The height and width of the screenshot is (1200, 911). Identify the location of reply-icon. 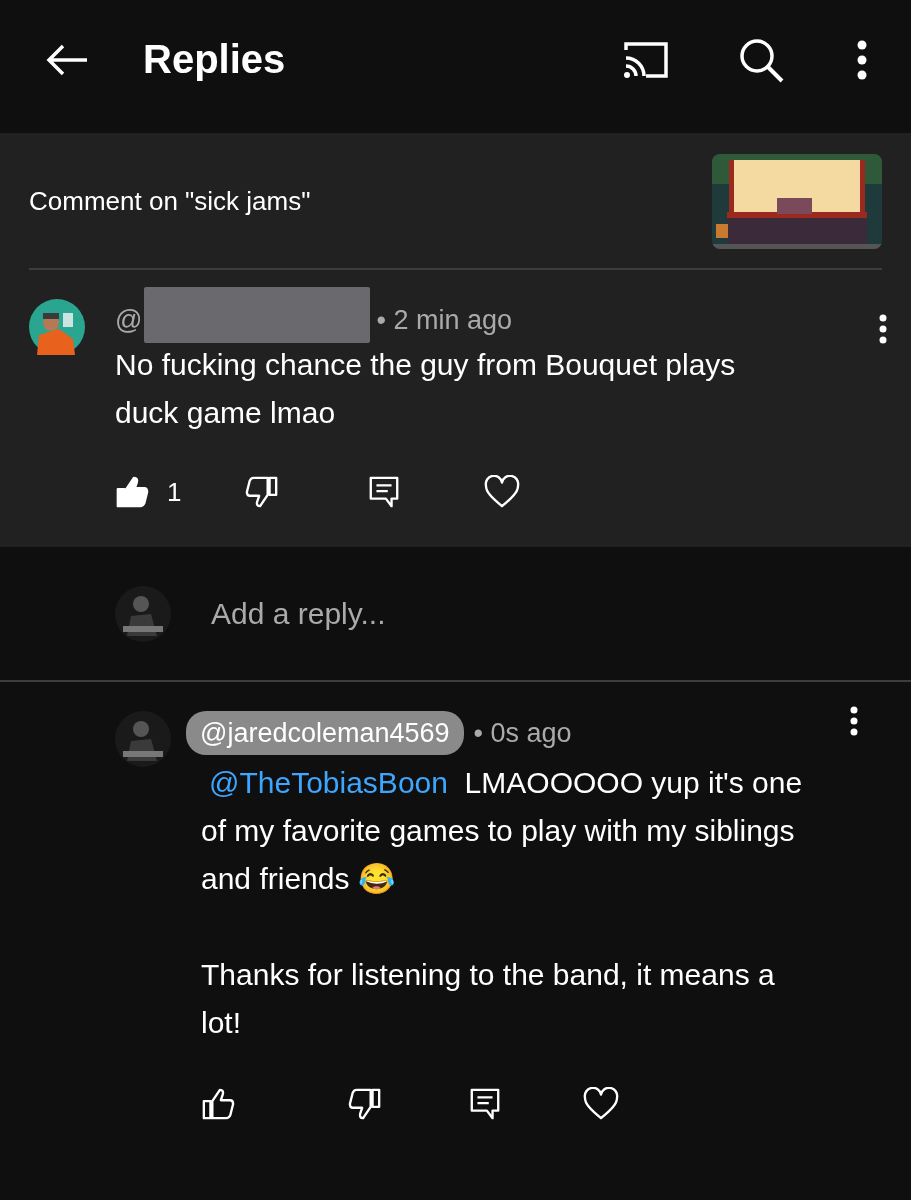
(485, 1104).